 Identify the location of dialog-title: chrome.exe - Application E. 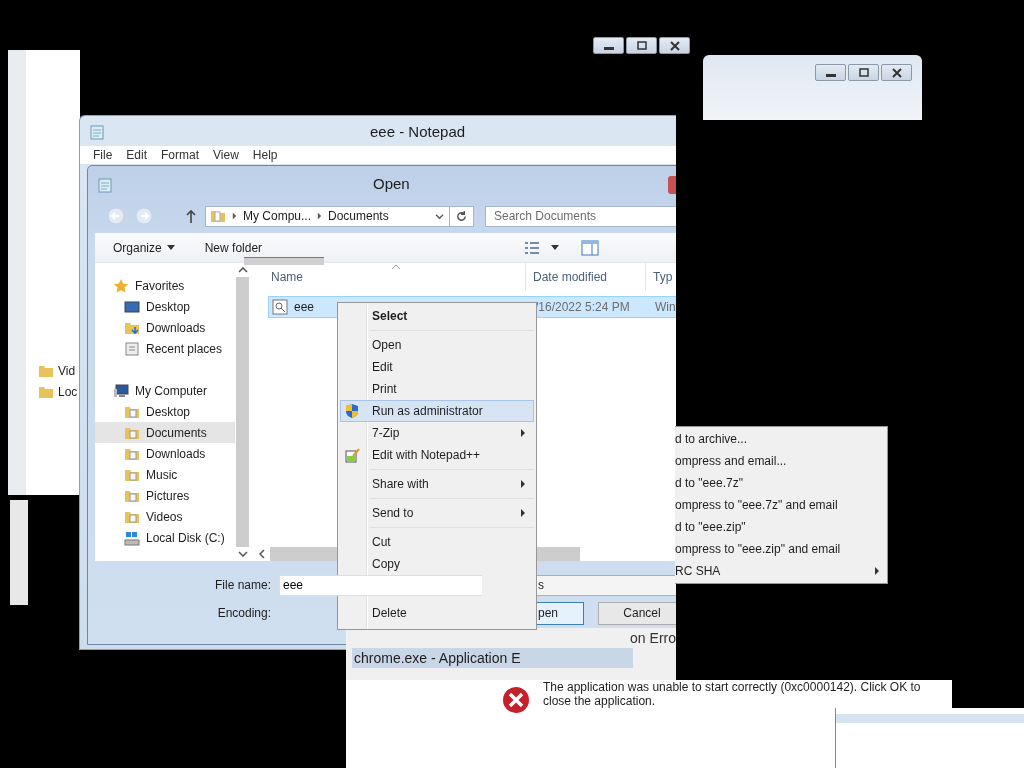
(492, 658).